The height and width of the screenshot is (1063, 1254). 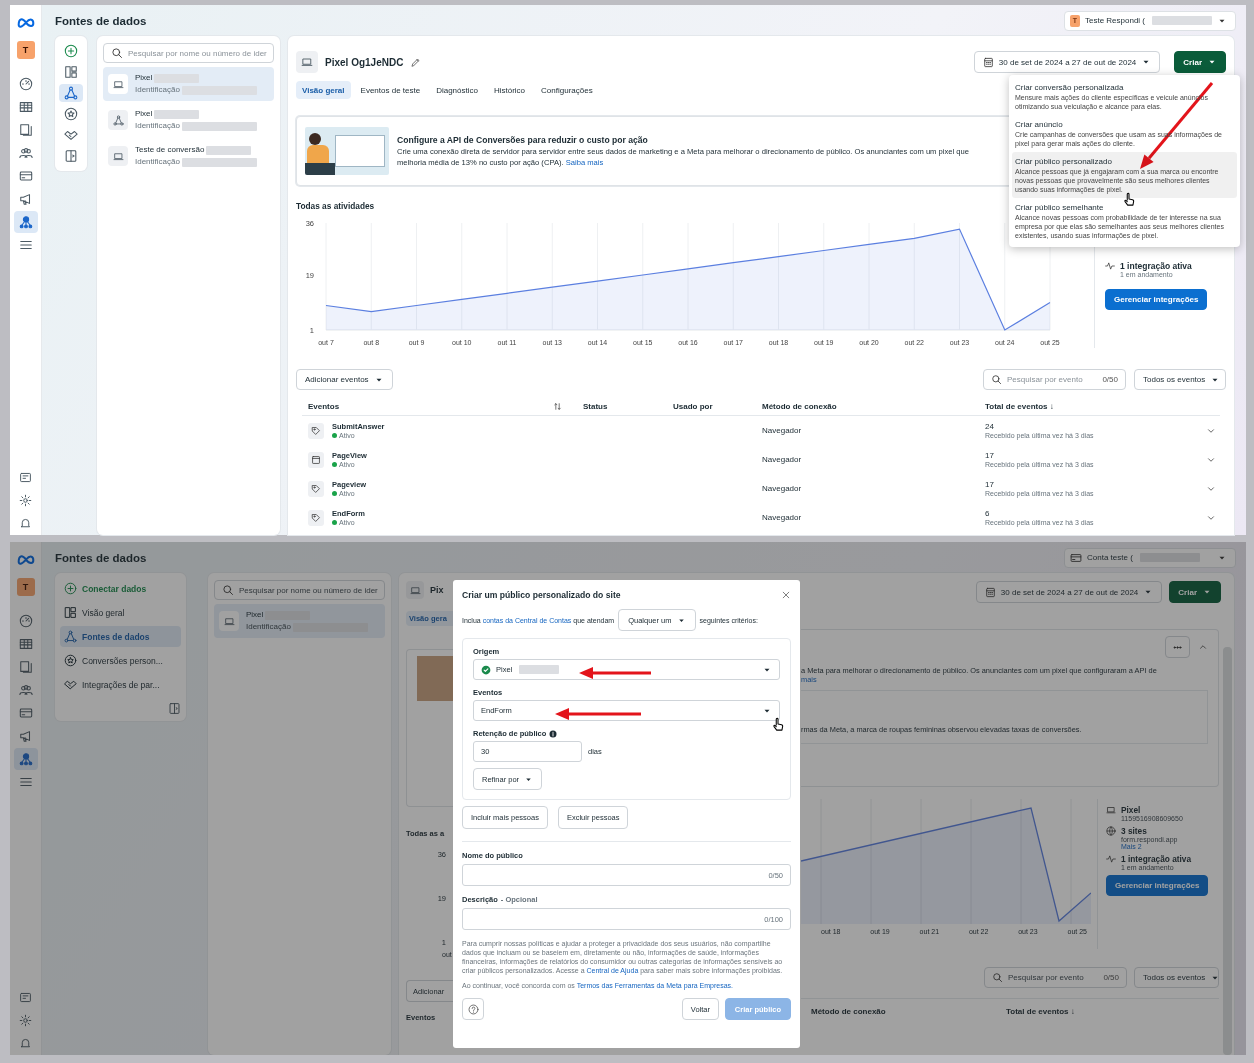 What do you see at coordinates (473, 1009) in the screenshot?
I see `help-button` at bounding box center [473, 1009].